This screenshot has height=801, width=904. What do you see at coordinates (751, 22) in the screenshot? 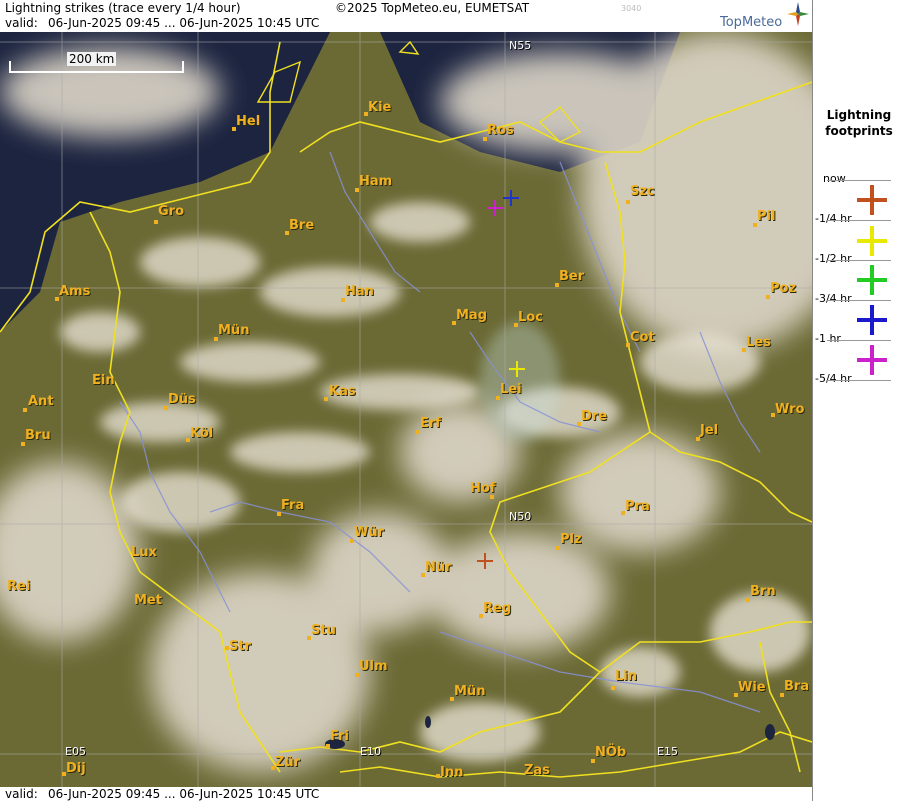
I see `topmeteo-logo: TopMeteo` at bounding box center [751, 22].